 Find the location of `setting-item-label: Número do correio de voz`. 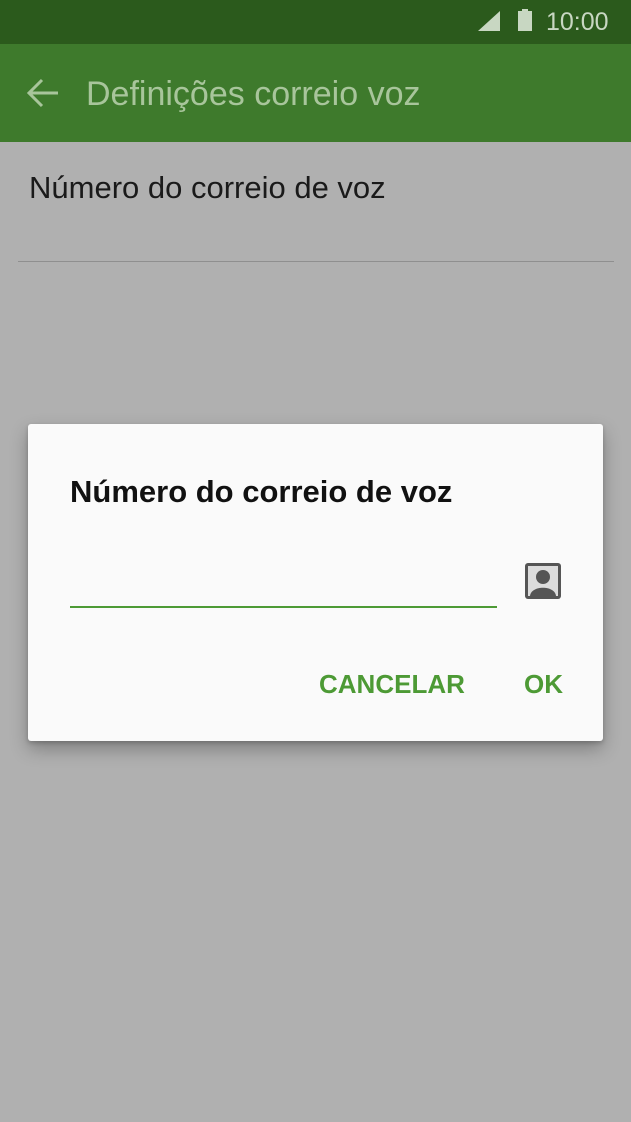

setting-item-label: Número do correio de voz is located at coordinates (207, 187).